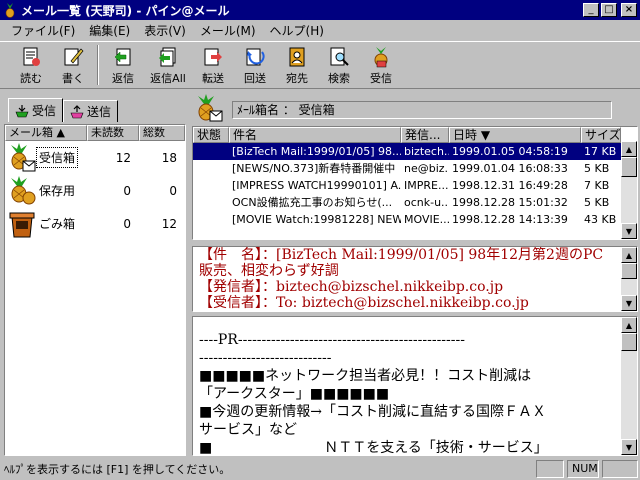  I want to click on body-line: 「アークスター」■■■■■■, so click(294, 394).